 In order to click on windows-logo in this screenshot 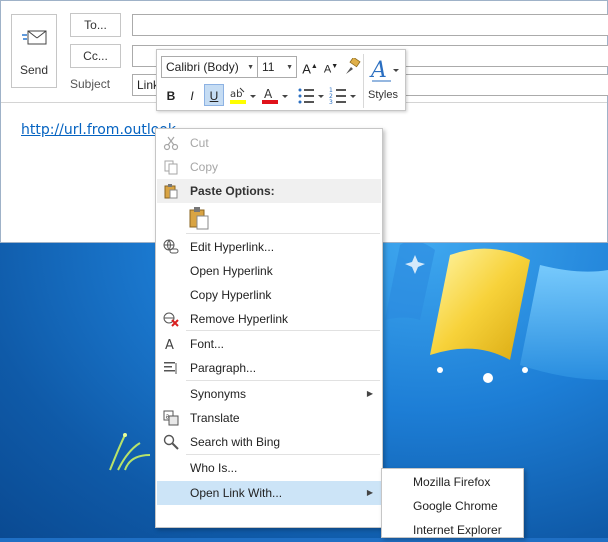, I will do `click(496, 312)`.